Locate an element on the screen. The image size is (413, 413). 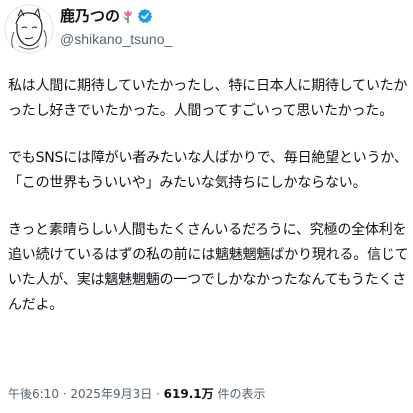
display-name: 鹿乃つの is located at coordinates (90, 16).